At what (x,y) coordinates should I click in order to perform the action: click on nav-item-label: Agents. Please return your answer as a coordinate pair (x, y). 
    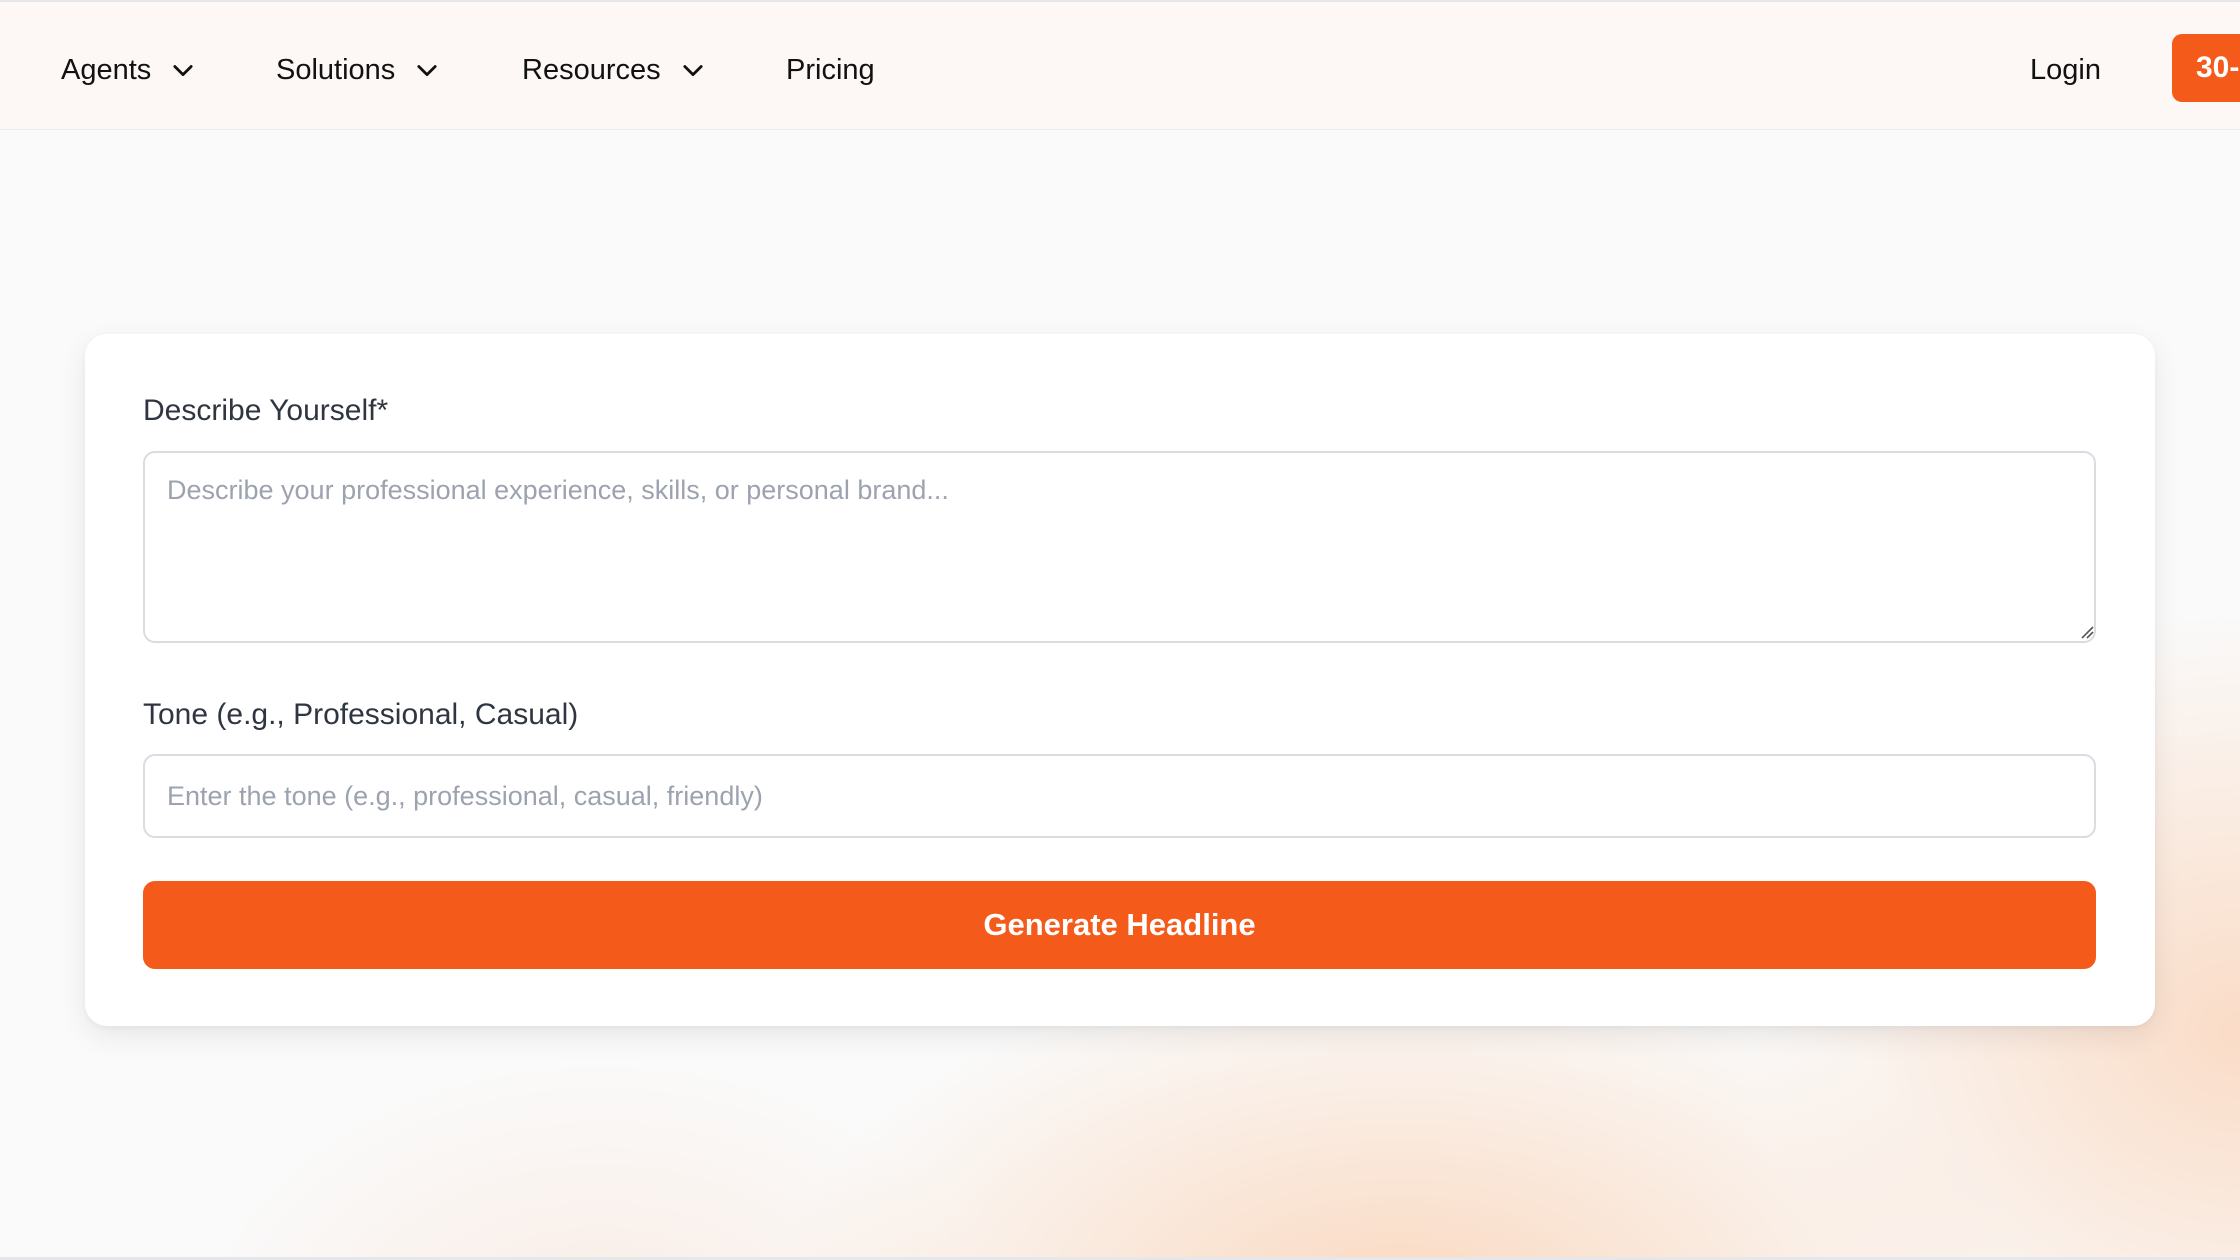
    Looking at the image, I should click on (106, 69).